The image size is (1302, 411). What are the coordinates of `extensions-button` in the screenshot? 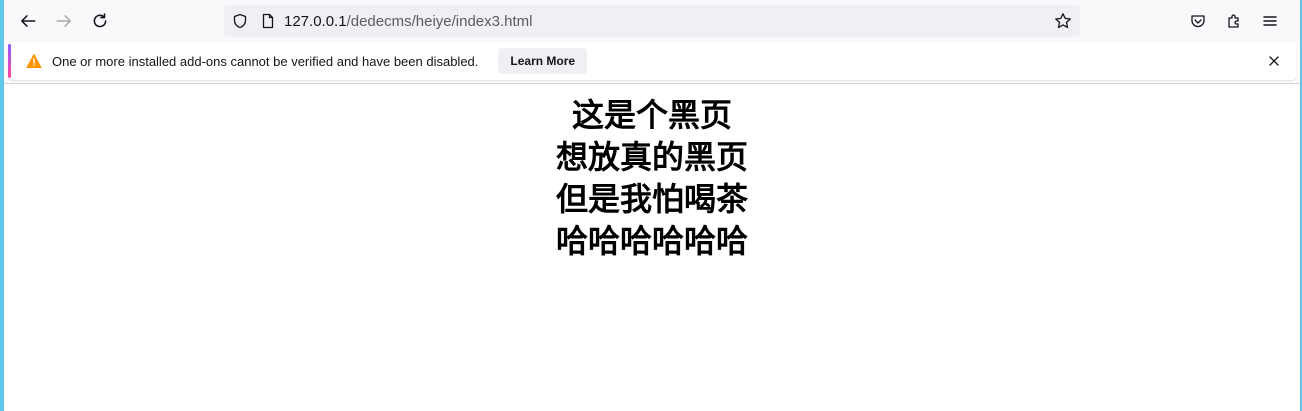 It's located at (1234, 21).